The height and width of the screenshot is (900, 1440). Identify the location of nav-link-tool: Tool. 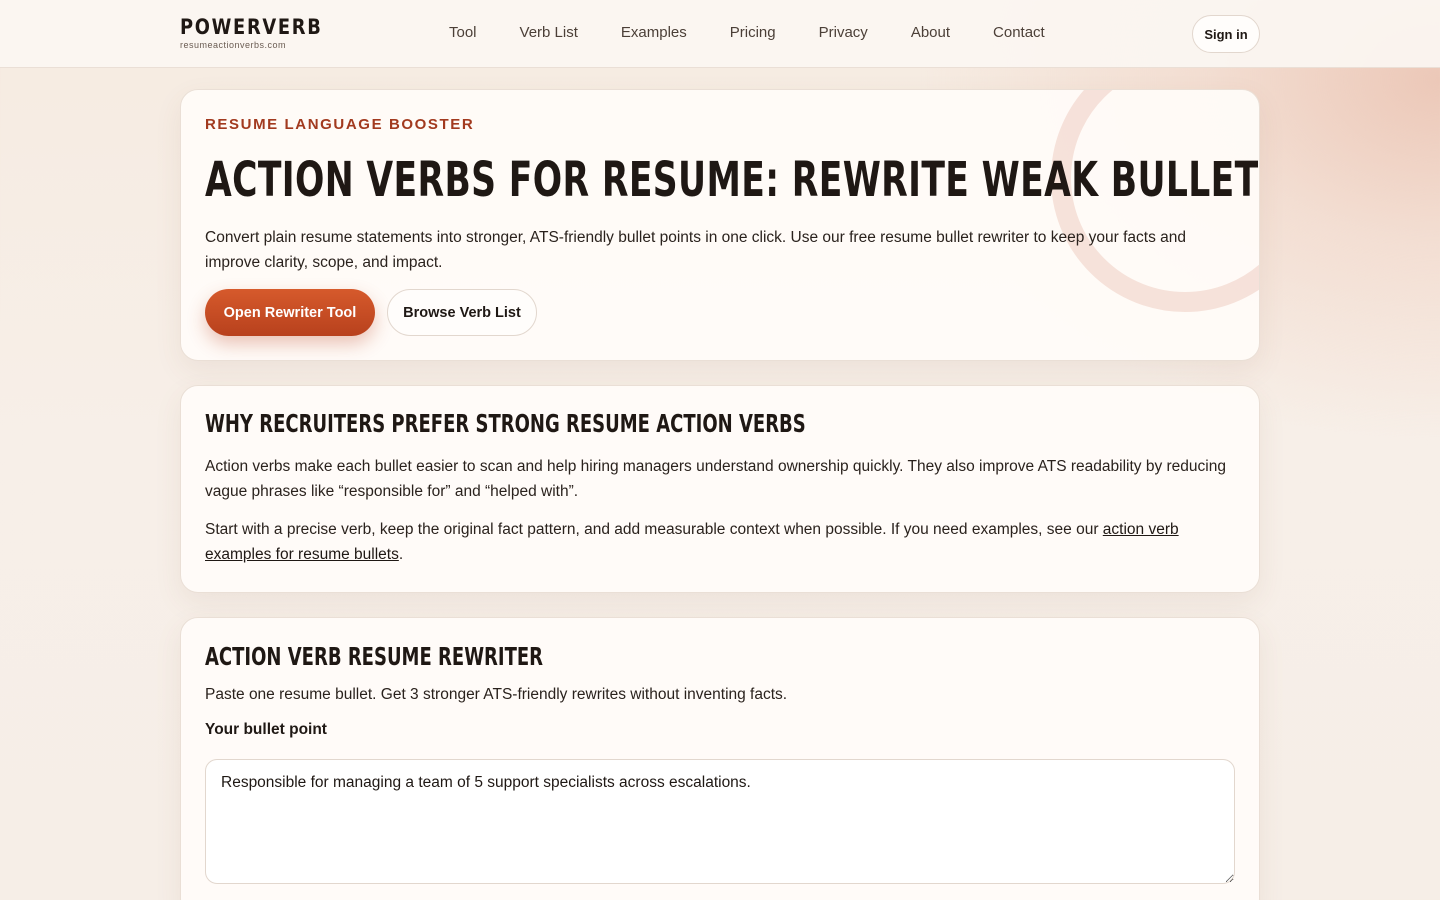
(463, 33).